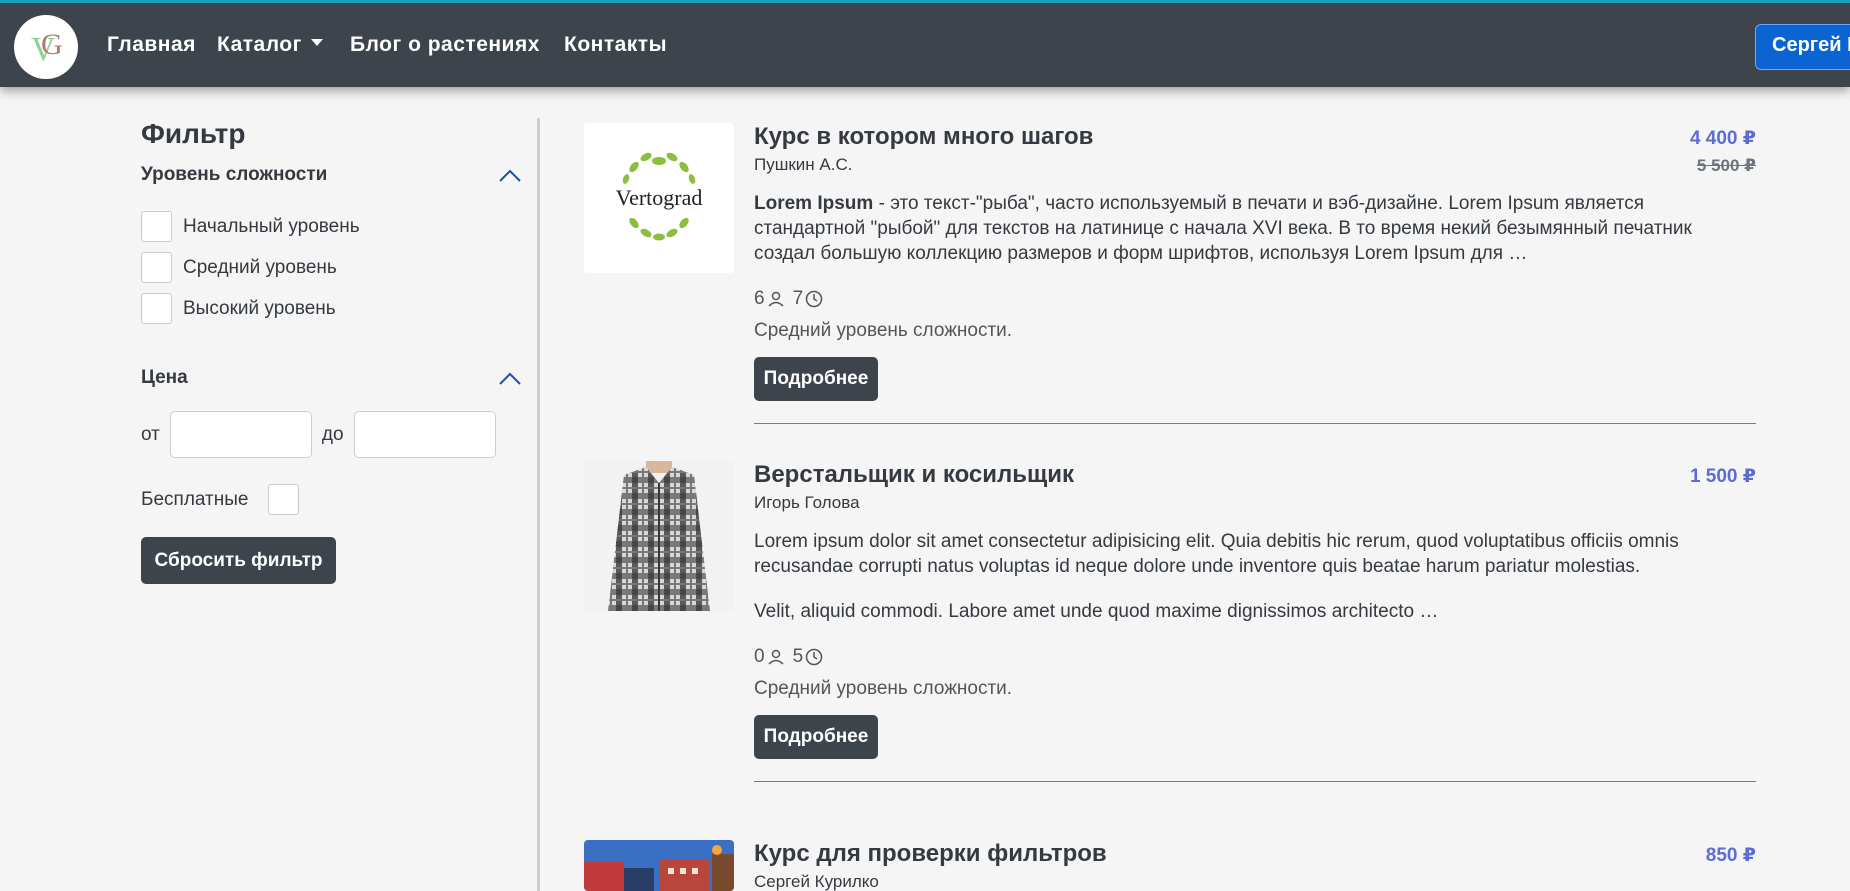 The image size is (1850, 891). I want to click on street-image, so click(659, 865).